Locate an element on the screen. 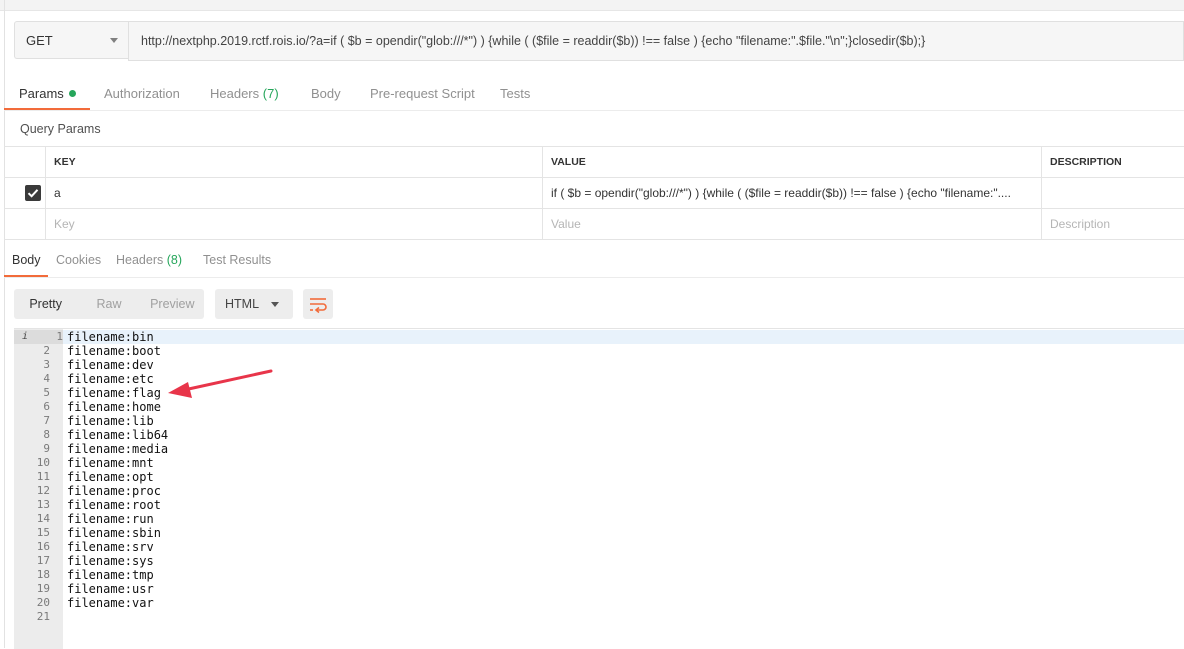 The height and width of the screenshot is (649, 1184). new-description-field: Description is located at coordinates (1112, 224).